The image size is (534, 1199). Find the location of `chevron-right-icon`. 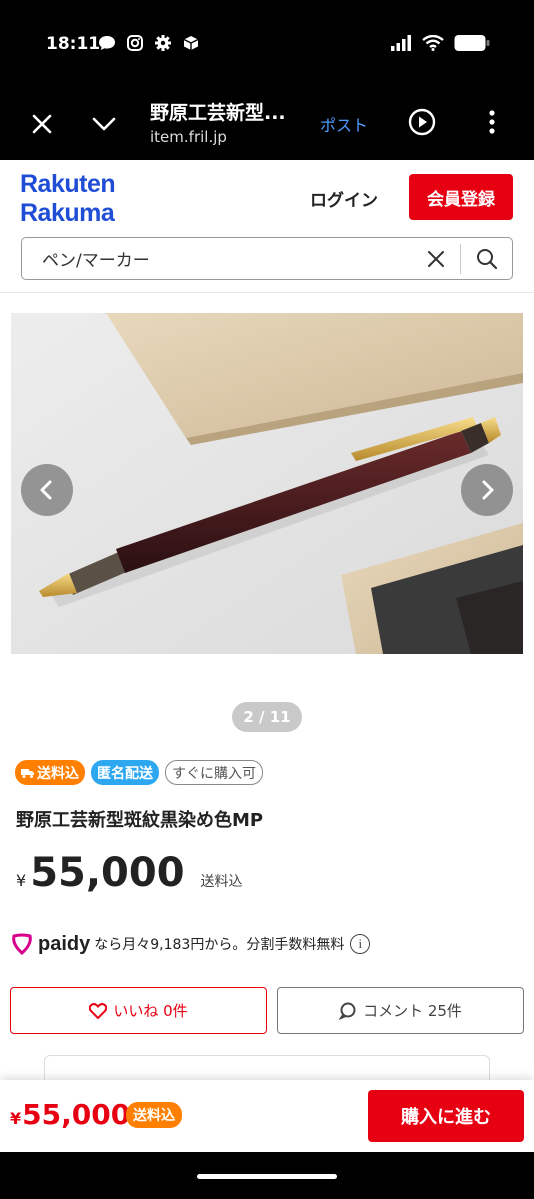

chevron-right-icon is located at coordinates (488, 490).